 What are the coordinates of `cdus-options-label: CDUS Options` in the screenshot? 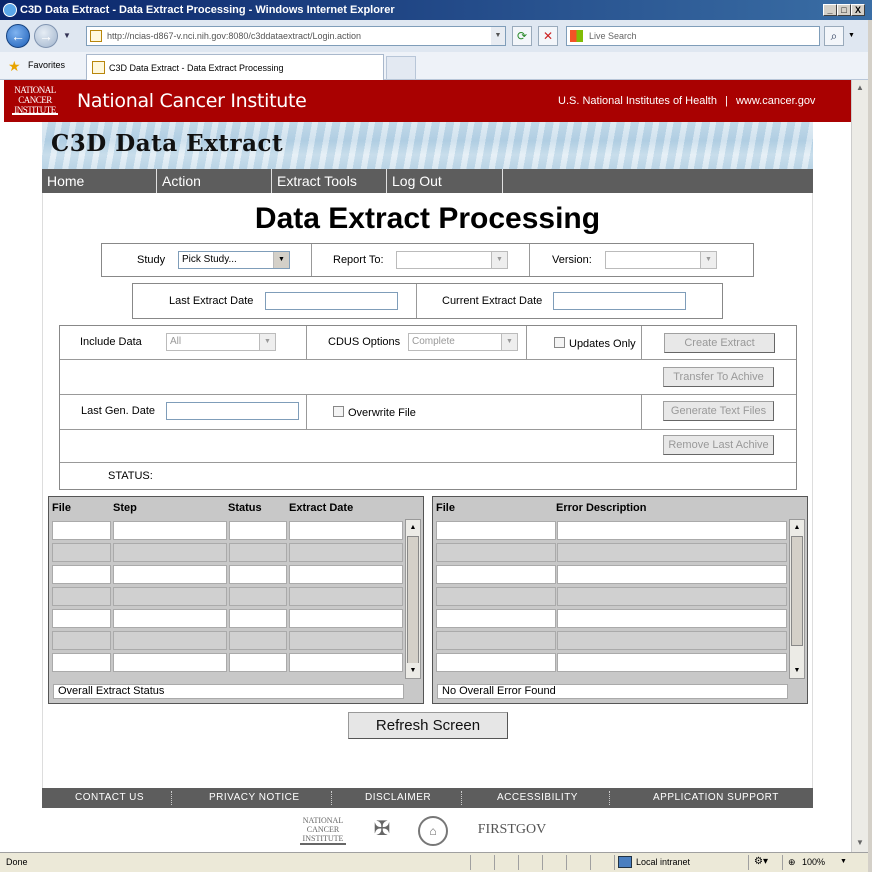 It's located at (364, 342).